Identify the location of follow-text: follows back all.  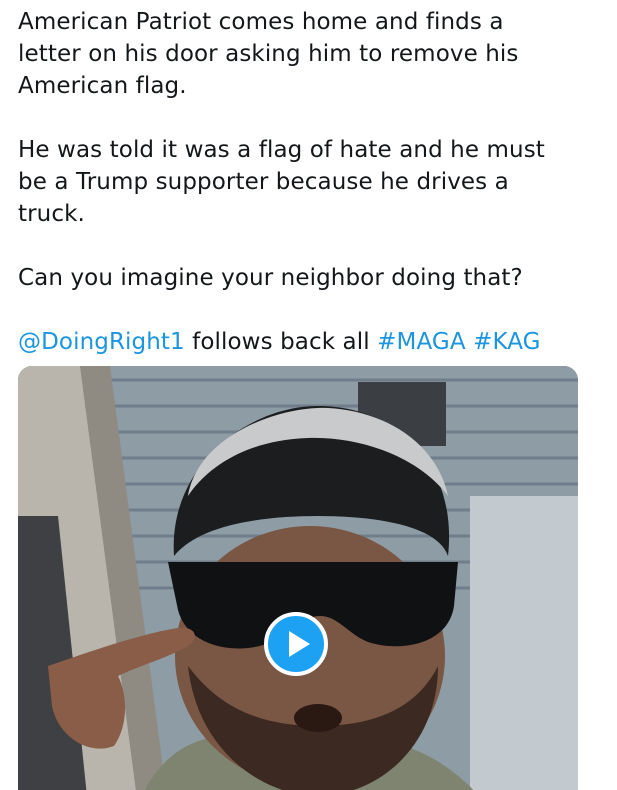
(281, 342).